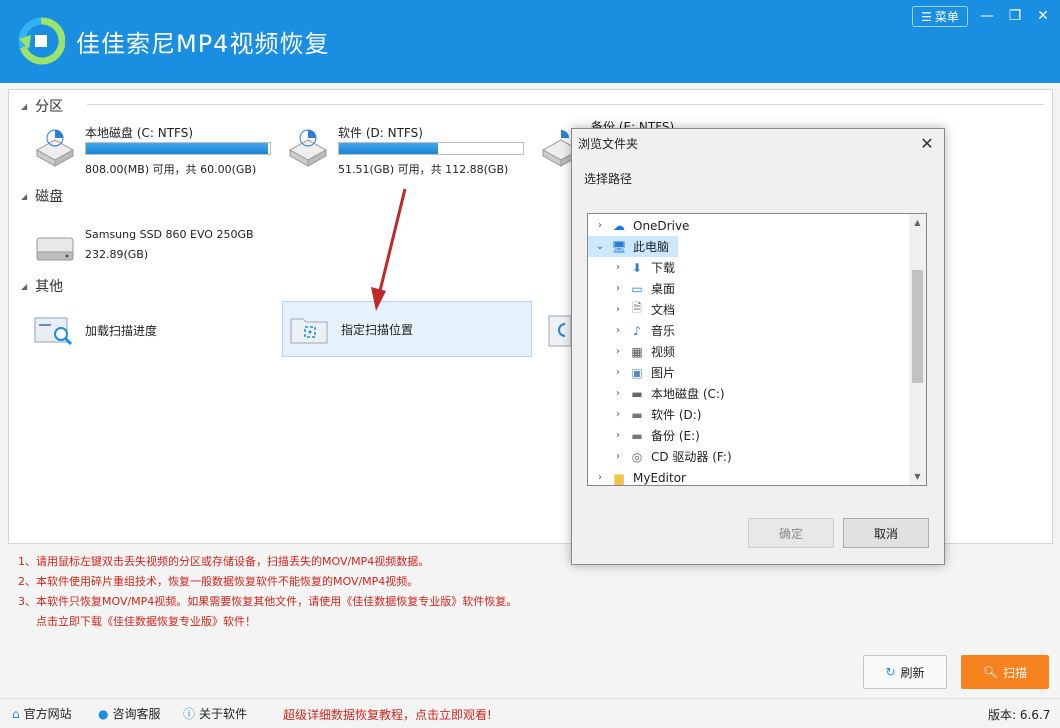 Image resolution: width=1060 pixels, height=728 pixels. What do you see at coordinates (637, 308) in the screenshot?
I see `document-icon: 🗎` at bounding box center [637, 308].